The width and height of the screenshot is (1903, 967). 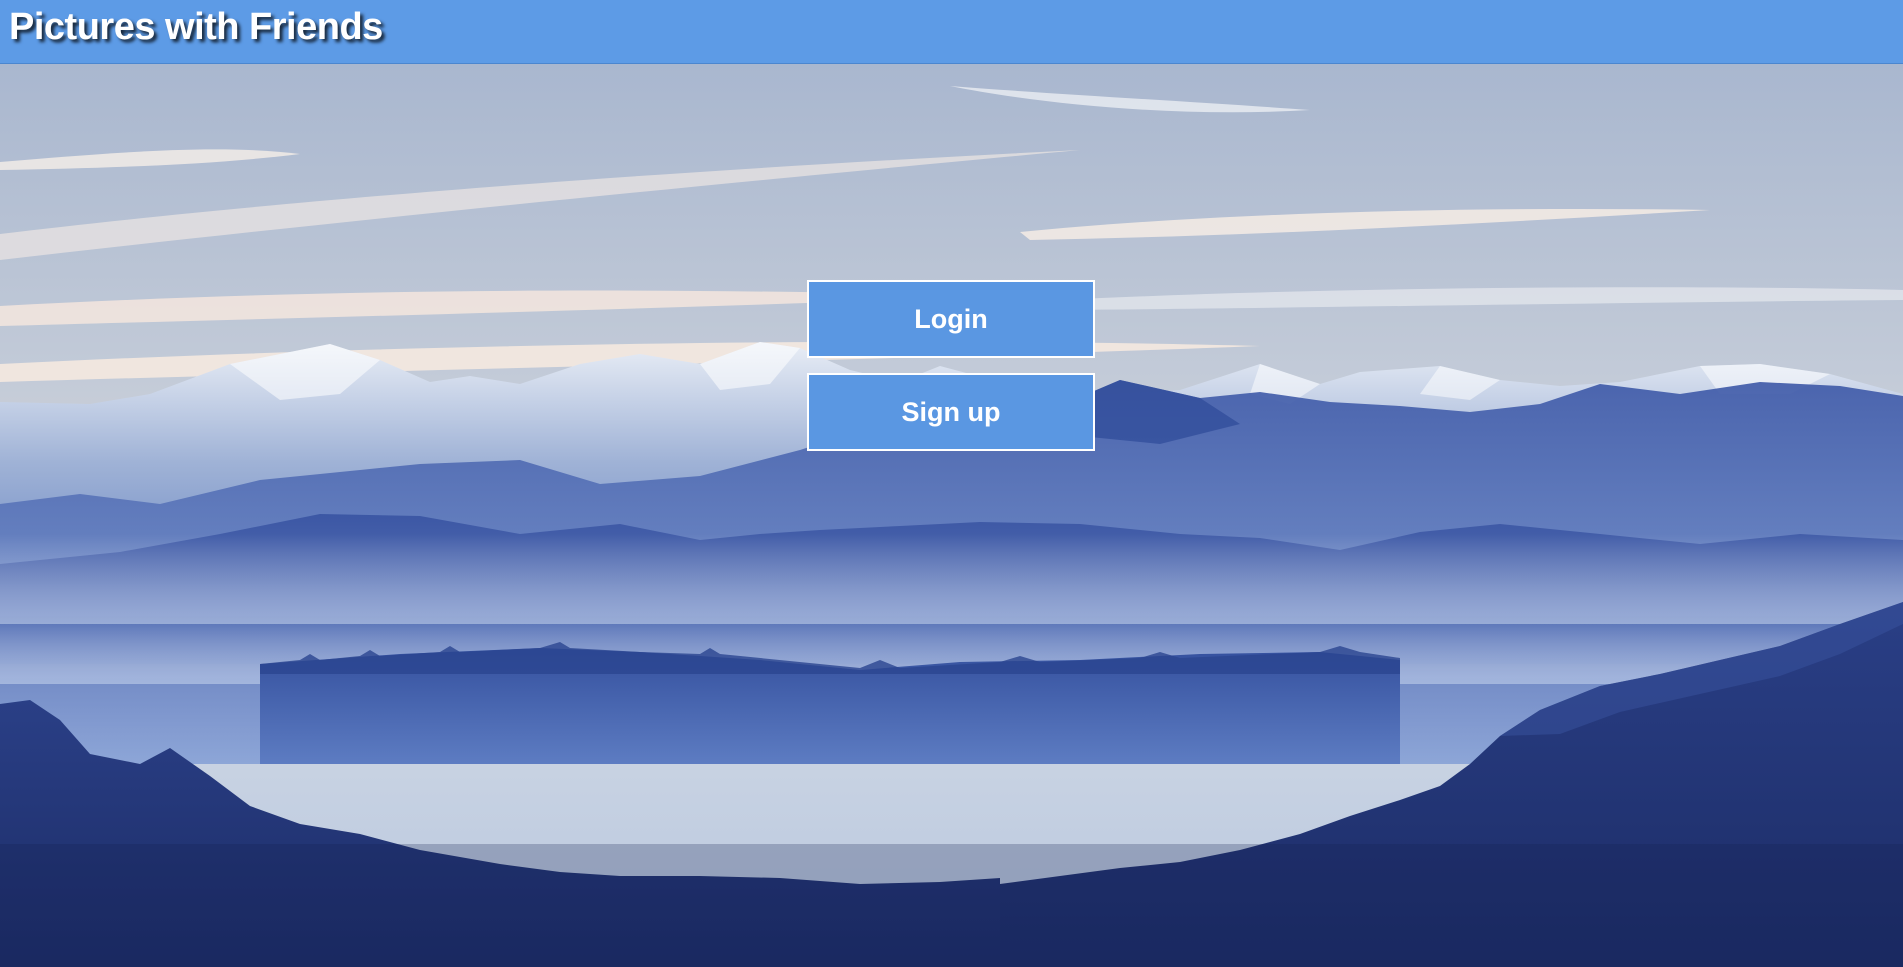 What do you see at coordinates (951, 319) in the screenshot?
I see `login-button: Login` at bounding box center [951, 319].